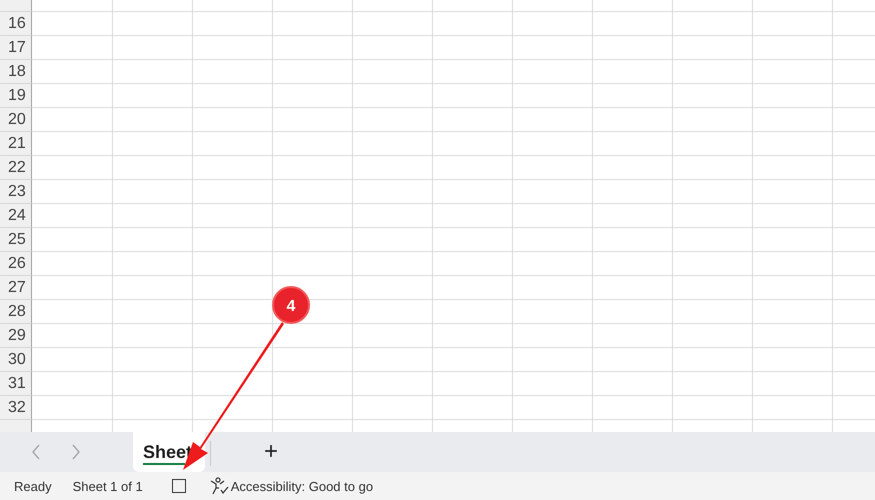 The width and height of the screenshot is (875, 500). Describe the element at coordinates (218, 486) in the screenshot. I see `accessibility-icon` at that location.